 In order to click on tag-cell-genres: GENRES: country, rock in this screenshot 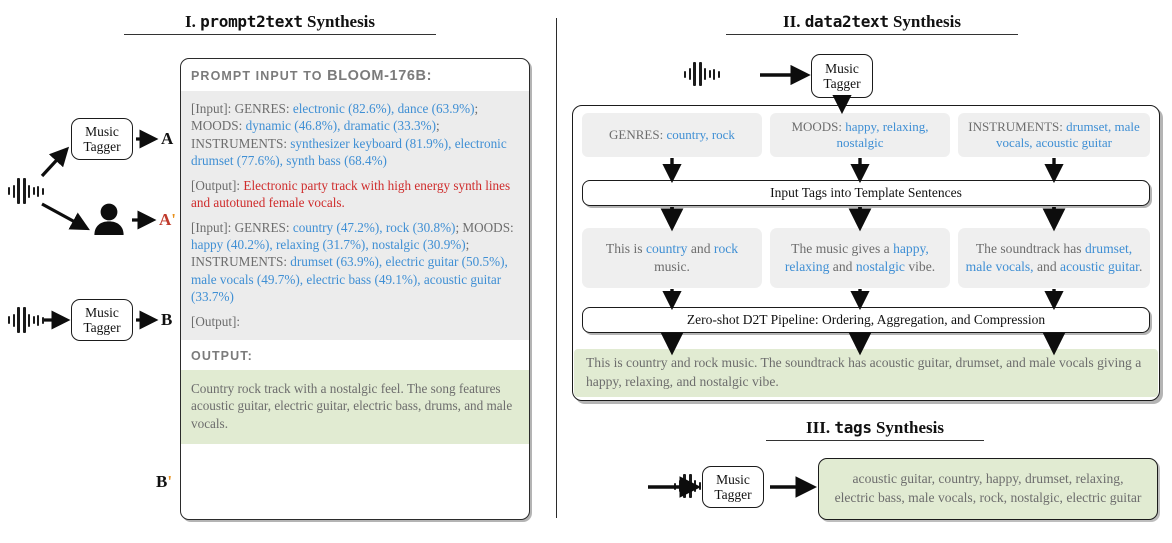, I will do `click(672, 135)`.